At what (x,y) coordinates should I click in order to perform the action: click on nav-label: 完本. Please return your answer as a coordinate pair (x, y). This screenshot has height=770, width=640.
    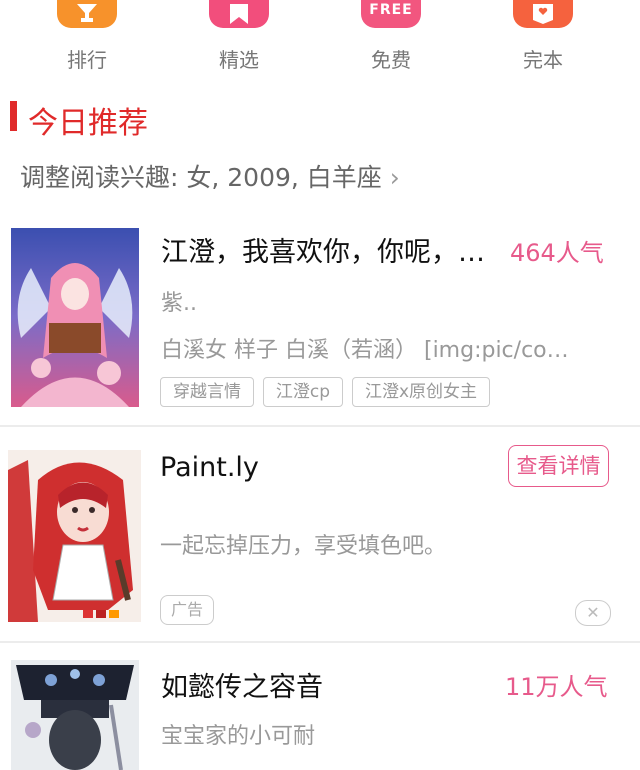
    Looking at the image, I should click on (543, 60).